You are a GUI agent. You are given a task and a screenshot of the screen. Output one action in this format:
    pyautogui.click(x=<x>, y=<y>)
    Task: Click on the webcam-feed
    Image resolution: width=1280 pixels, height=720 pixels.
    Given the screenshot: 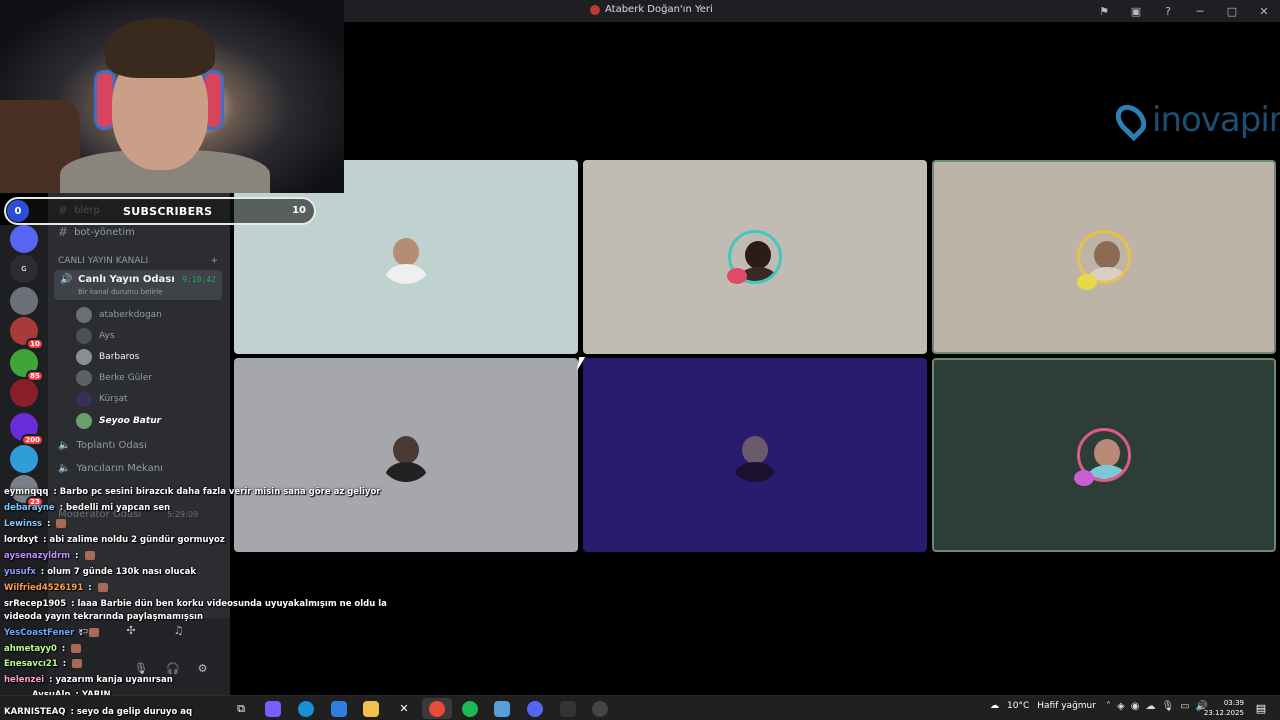 What is the action you would take?
    pyautogui.click(x=172, y=96)
    